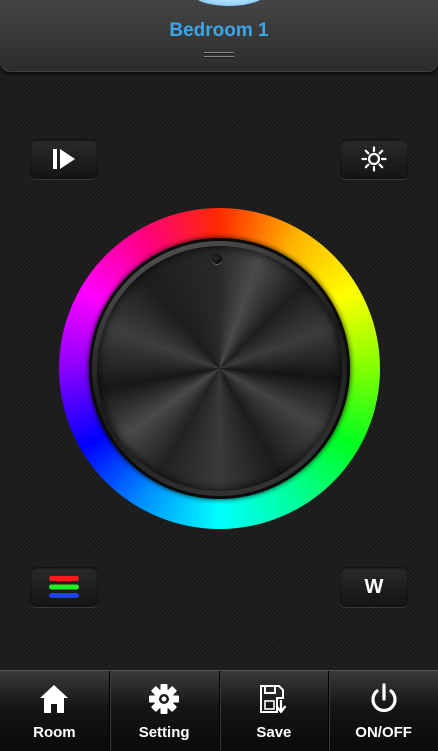  I want to click on power-icon, so click(384, 698).